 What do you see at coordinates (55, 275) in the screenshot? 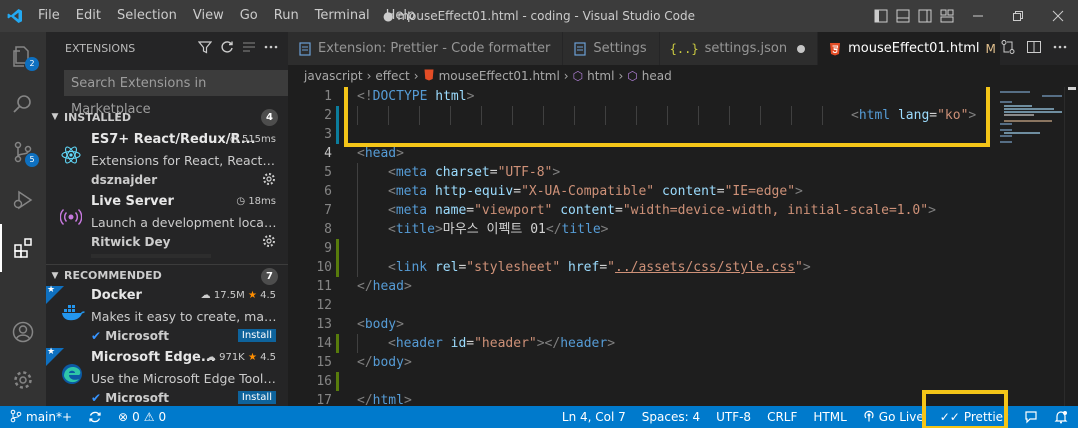
I see `chevron-down-icon: ▼` at bounding box center [55, 275].